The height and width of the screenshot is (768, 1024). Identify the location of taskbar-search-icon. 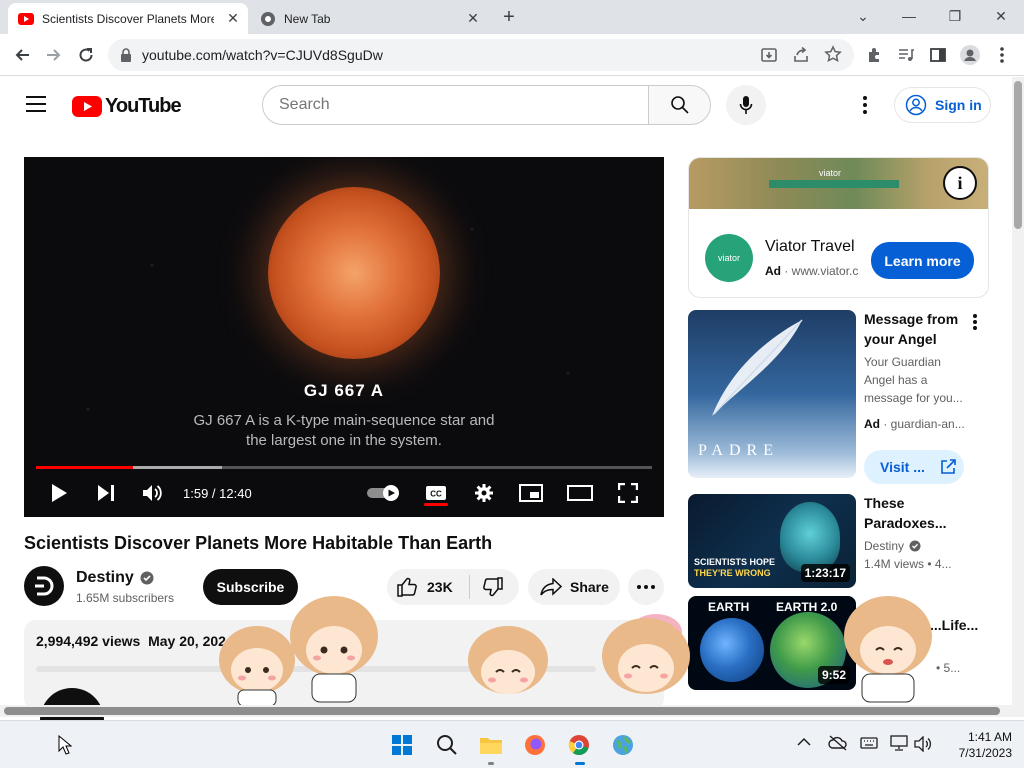
(447, 745).